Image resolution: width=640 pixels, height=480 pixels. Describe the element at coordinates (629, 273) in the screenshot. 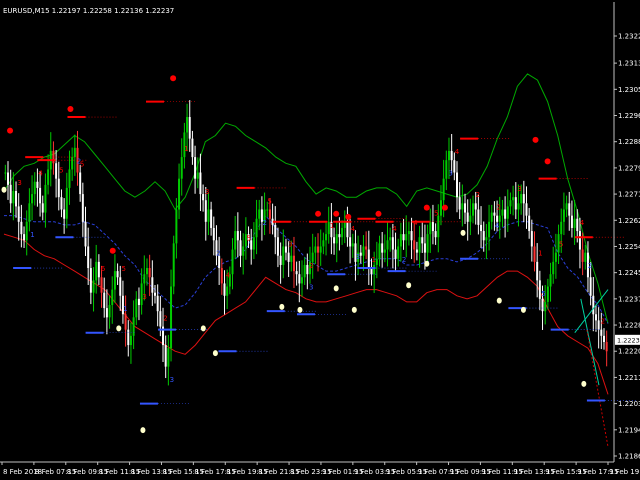

I see `price-tick-label: 1.22455` at that location.